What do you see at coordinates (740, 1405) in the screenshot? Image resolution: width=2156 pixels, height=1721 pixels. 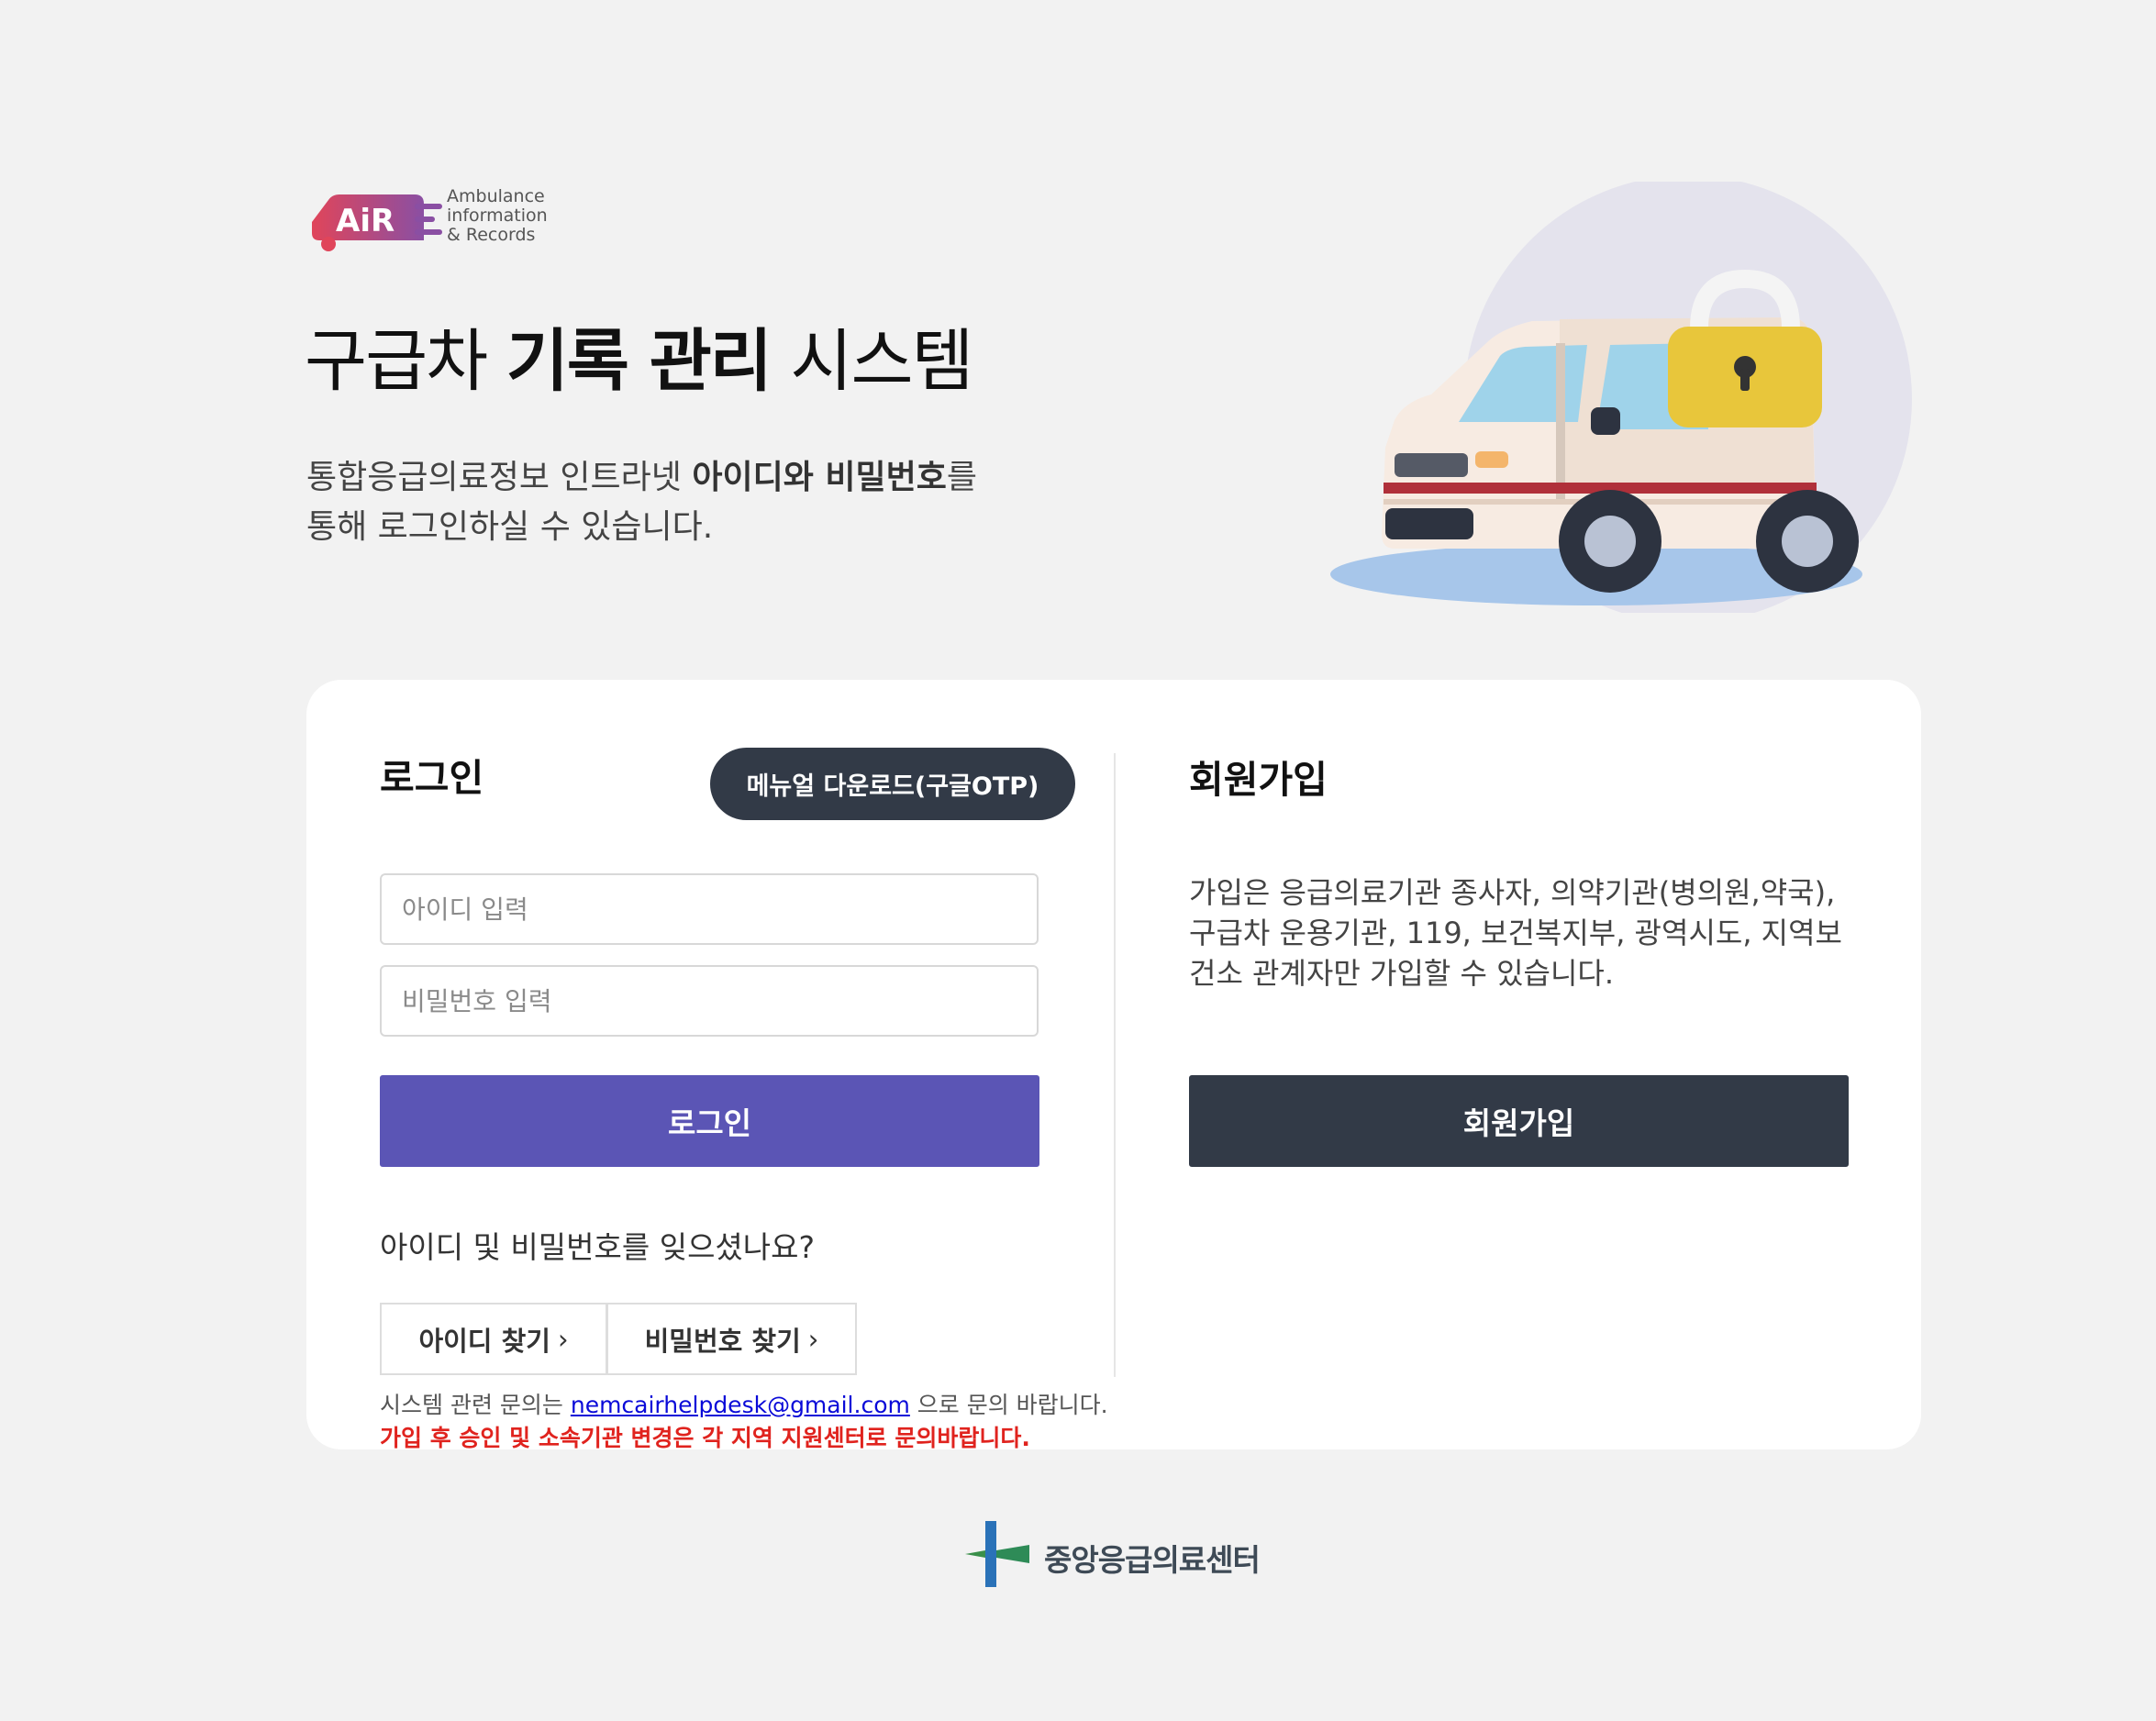 I see `contact-email-link: nemcairhelpdesk@gmail.com` at bounding box center [740, 1405].